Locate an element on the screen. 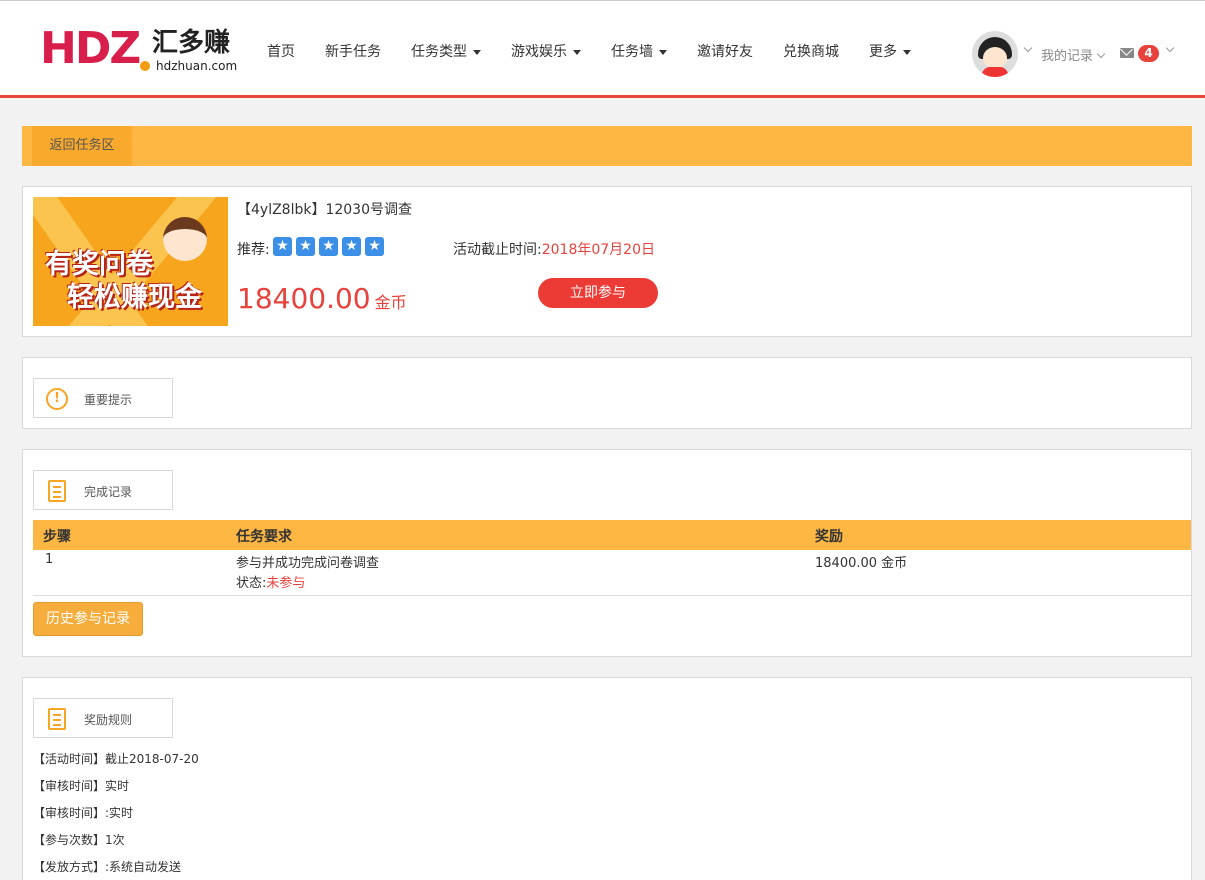  avatar-face is located at coordinates (995, 58).